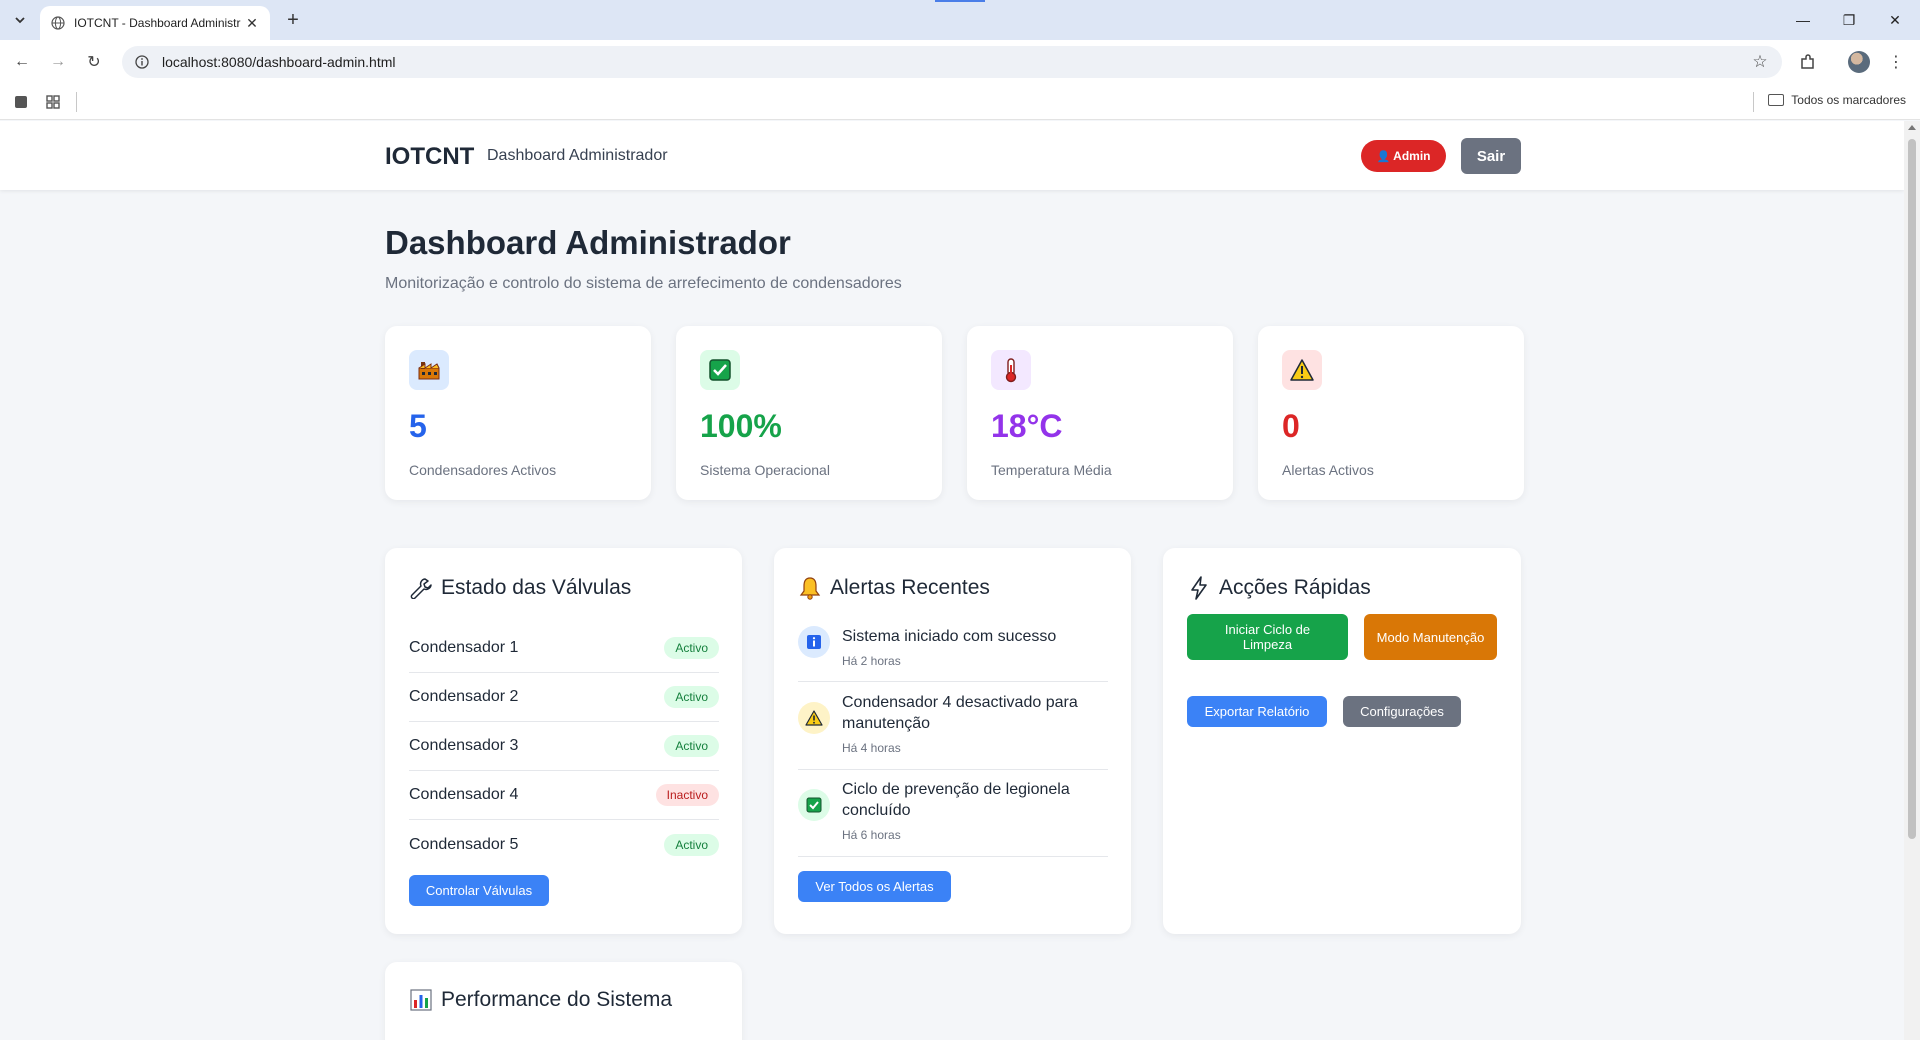  Describe the element at coordinates (960, 20) in the screenshot. I see `browser-tab-bar: IOTCNT - Dashboard Administr ✕ + — ❐ ✕` at that location.